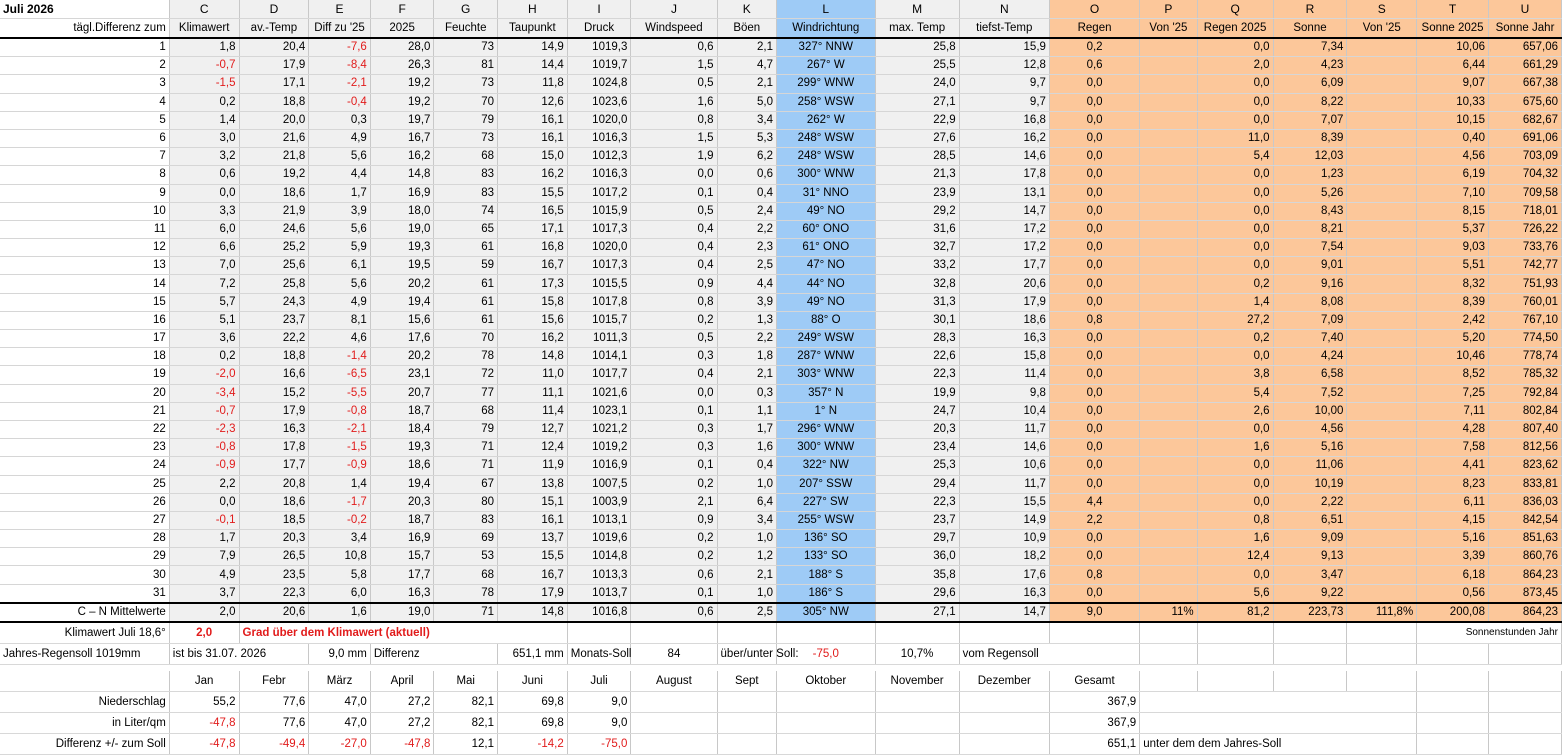  I want to click on table-cell: 11,4, so click(1004, 375).